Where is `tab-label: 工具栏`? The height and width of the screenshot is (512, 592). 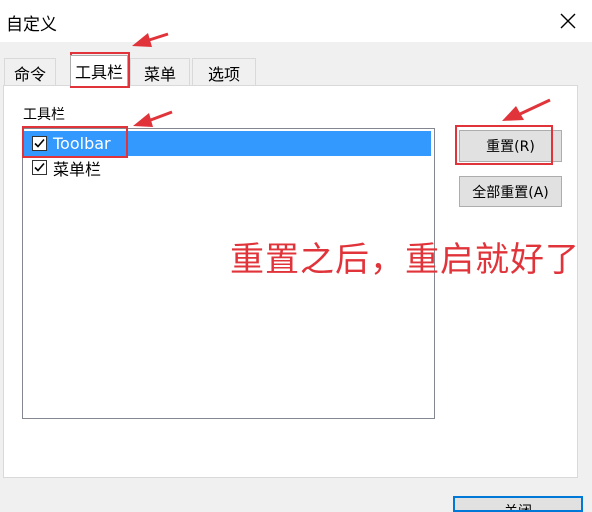
tab-label: 工具栏 is located at coordinates (98, 72).